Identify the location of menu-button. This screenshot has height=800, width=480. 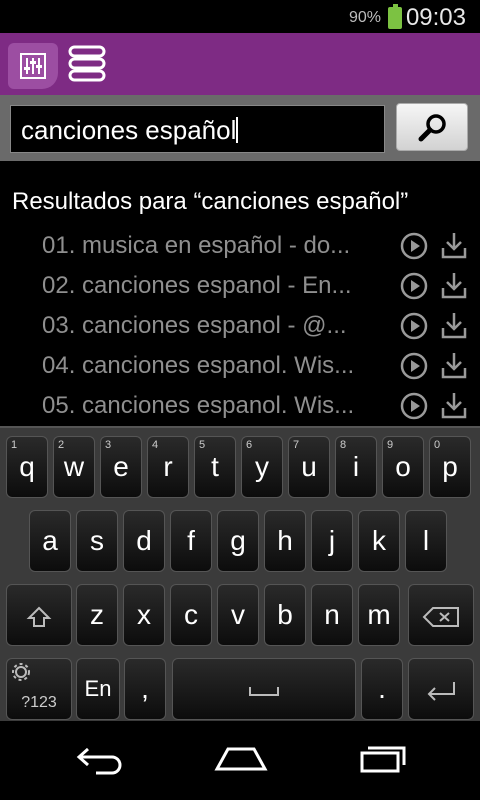
(87, 64).